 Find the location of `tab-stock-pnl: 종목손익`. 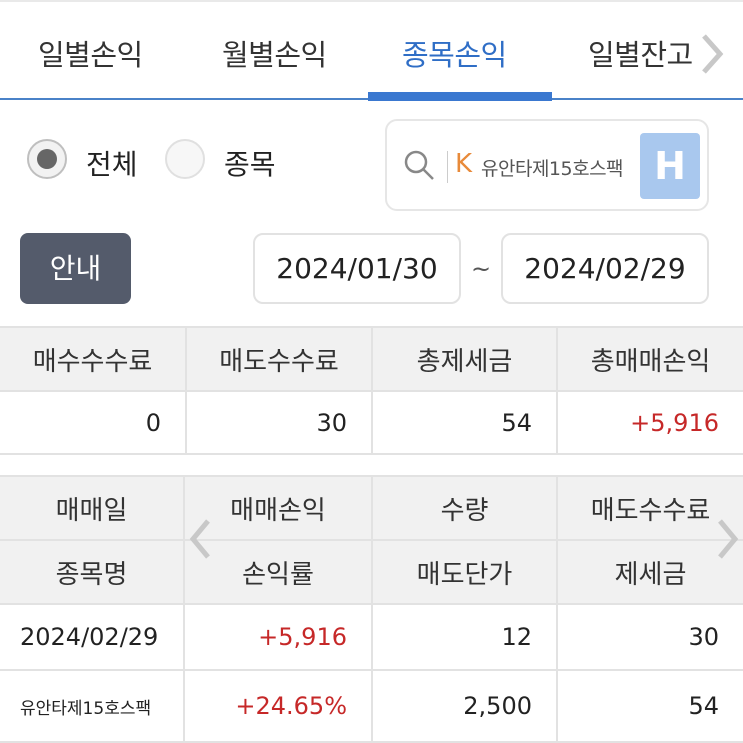

tab-stock-pnl: 종목손익 is located at coordinates (454, 53).